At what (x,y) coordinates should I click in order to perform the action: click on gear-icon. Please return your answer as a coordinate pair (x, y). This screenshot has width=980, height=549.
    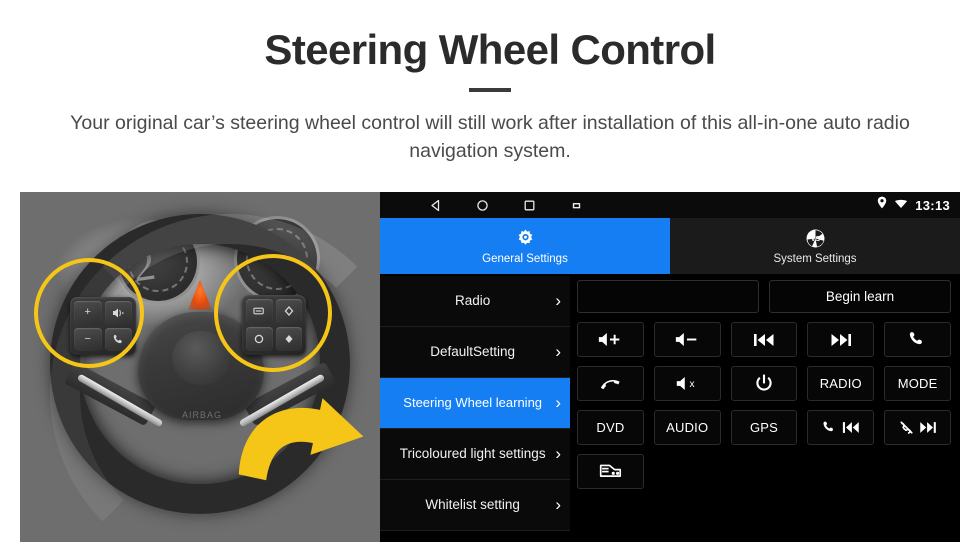
    Looking at the image, I should click on (525, 238).